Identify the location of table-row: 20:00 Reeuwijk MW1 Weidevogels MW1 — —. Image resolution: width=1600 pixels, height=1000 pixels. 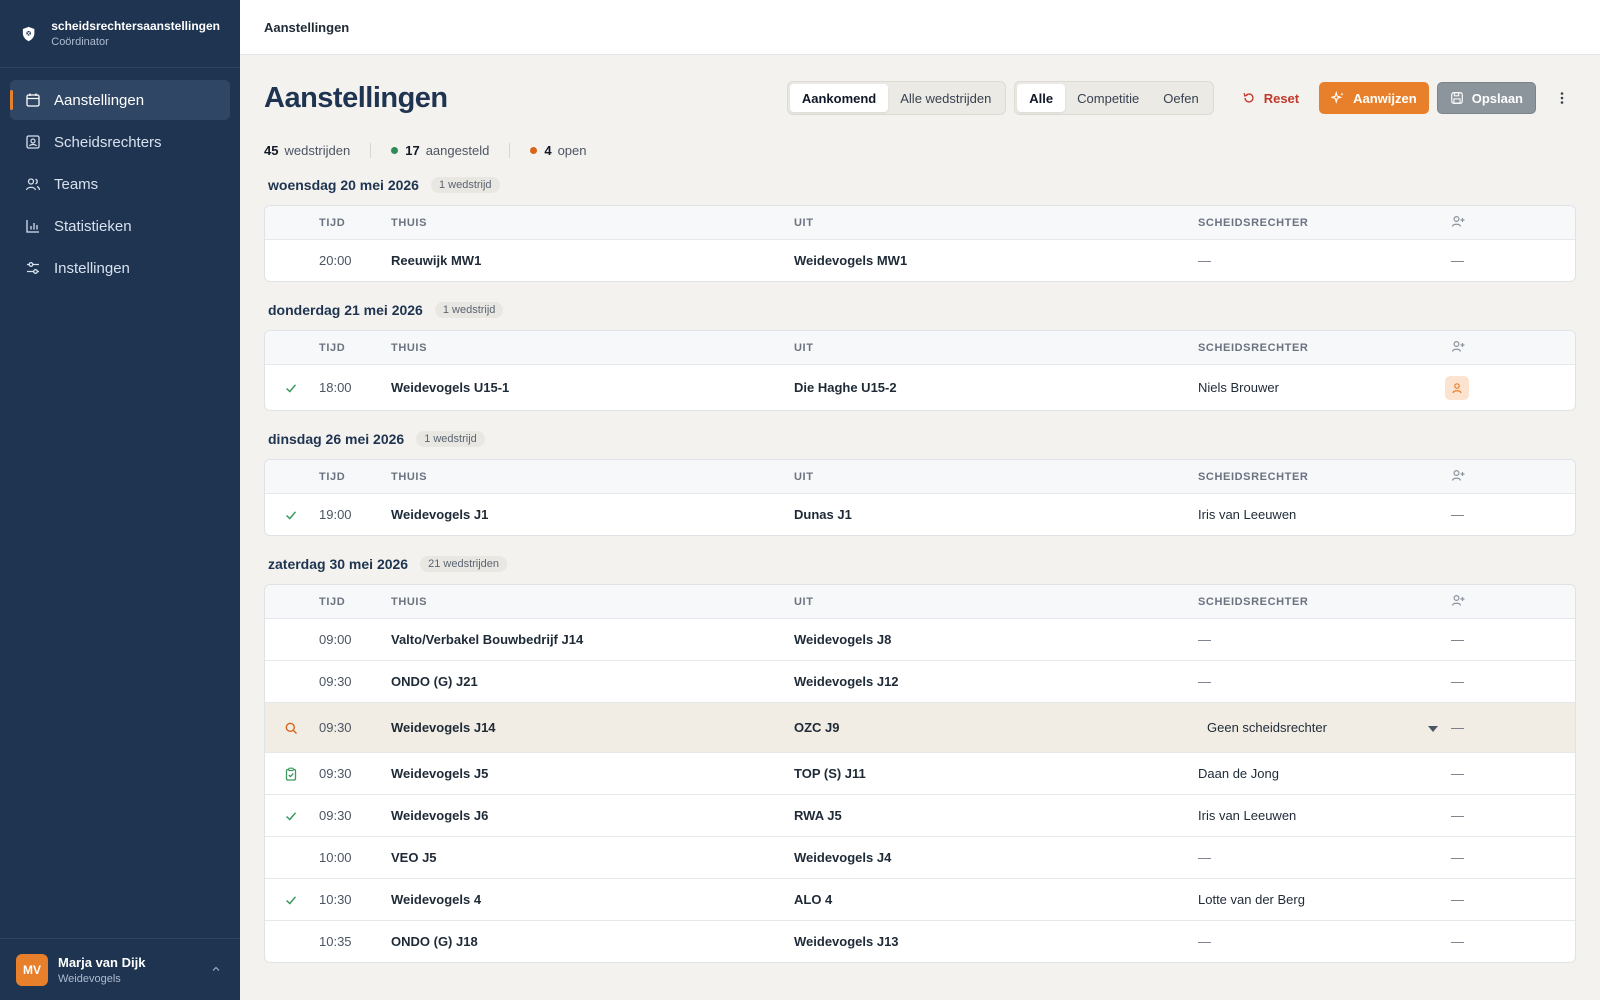
(920, 260).